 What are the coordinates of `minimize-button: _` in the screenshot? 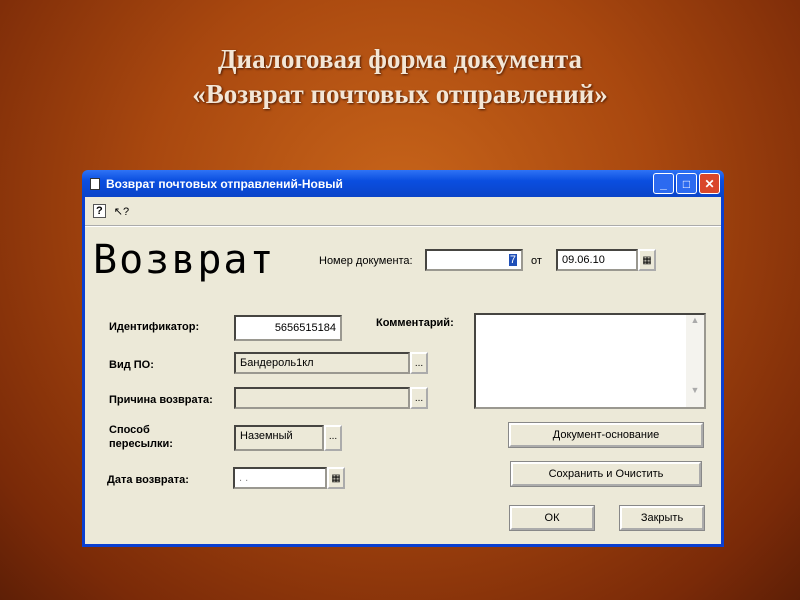 It's located at (663, 183).